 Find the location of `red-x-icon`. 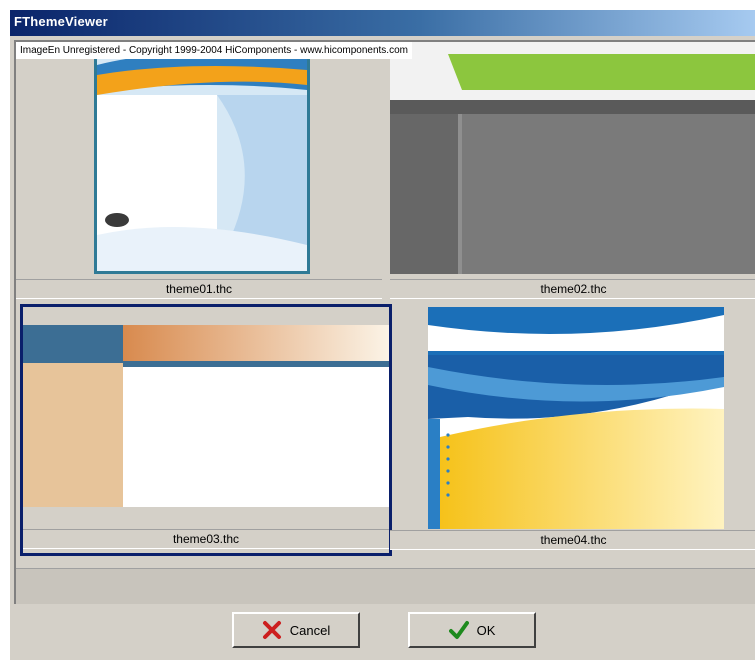

red-x-icon is located at coordinates (272, 630).